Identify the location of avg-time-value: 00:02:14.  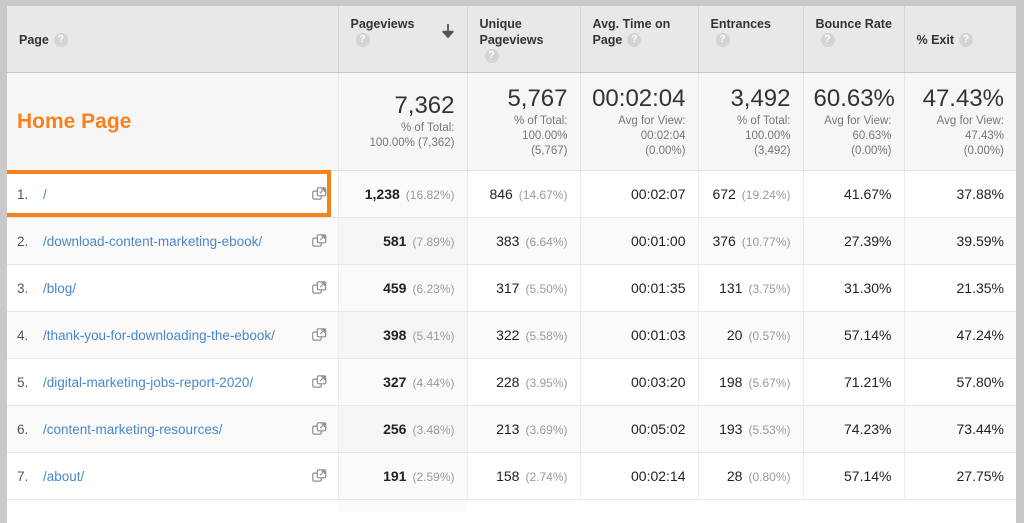
(658, 476).